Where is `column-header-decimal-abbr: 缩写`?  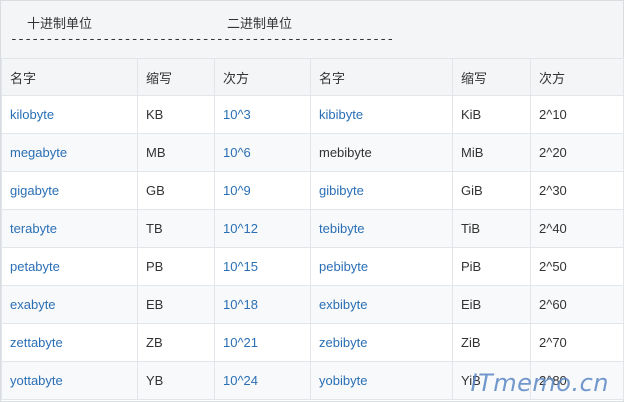
column-header-decimal-abbr: 缩写 is located at coordinates (176, 77).